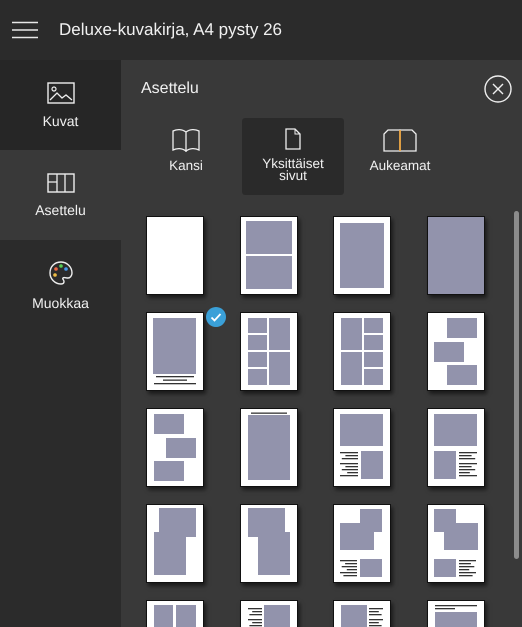  What do you see at coordinates (498, 89) in the screenshot?
I see `close-icon` at bounding box center [498, 89].